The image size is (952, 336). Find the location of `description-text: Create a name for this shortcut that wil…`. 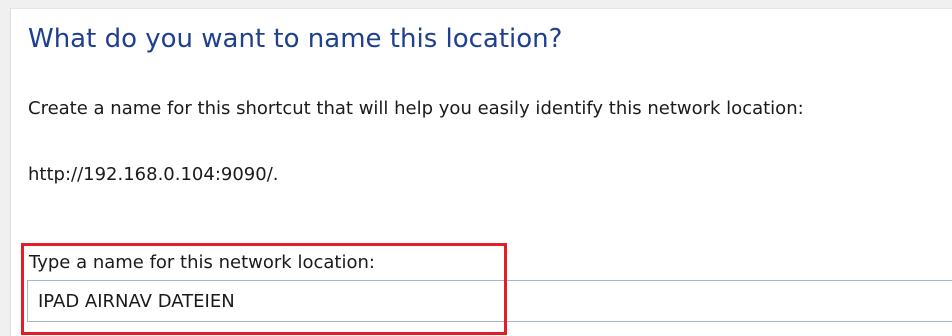

description-text: Create a name for this shortcut that wil… is located at coordinates (416, 108).